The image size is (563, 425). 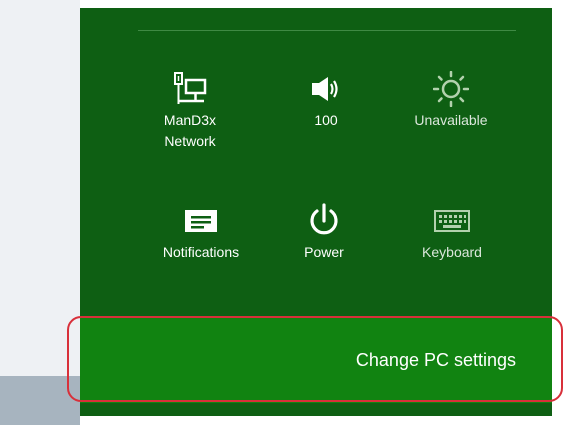 I want to click on power-label: Power, so click(x=324, y=252).